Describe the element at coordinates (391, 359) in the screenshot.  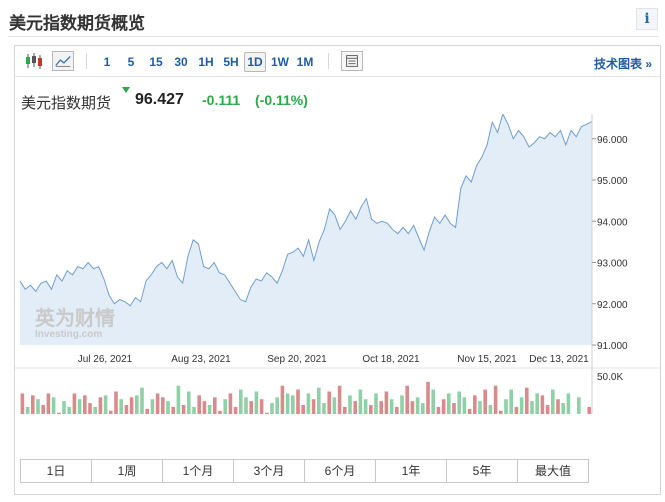
I see `x-tick-label: Oct 18, 2021` at that location.